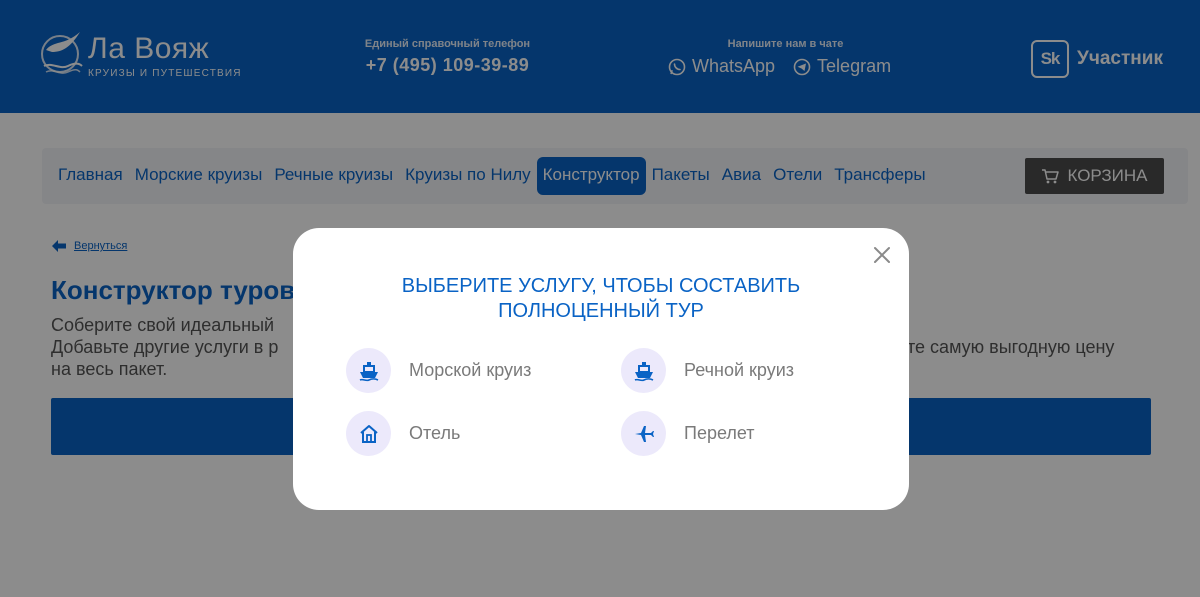  I want to click on plane-icon, so click(644, 433).